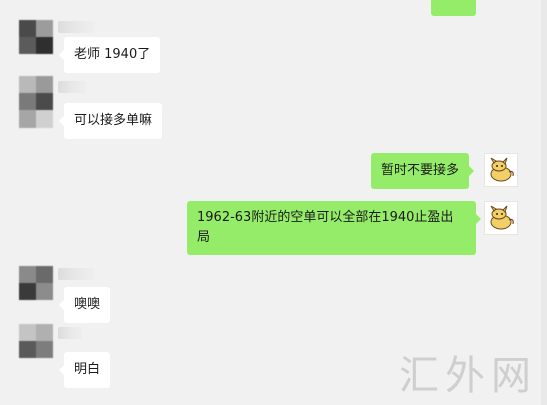 The width and height of the screenshot is (547, 405). I want to click on watermark: 汇外网, so click(468, 376).